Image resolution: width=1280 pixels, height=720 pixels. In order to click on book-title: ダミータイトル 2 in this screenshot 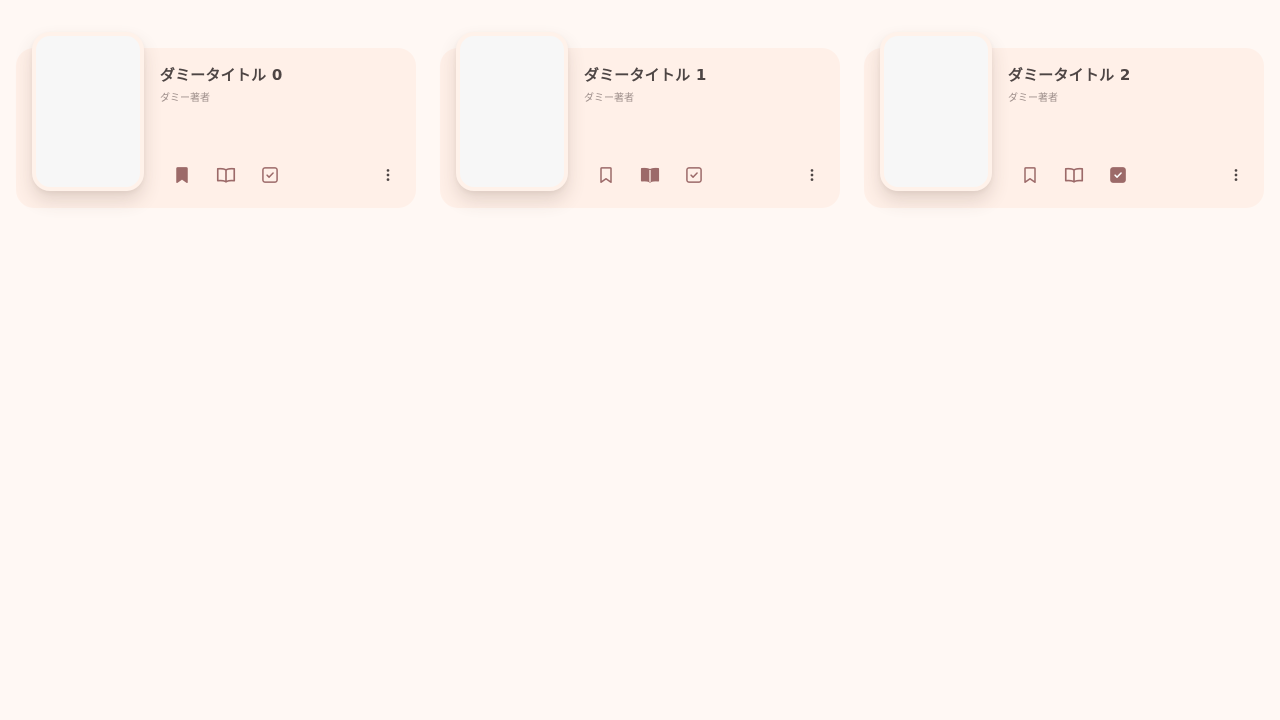, I will do `click(1069, 75)`.